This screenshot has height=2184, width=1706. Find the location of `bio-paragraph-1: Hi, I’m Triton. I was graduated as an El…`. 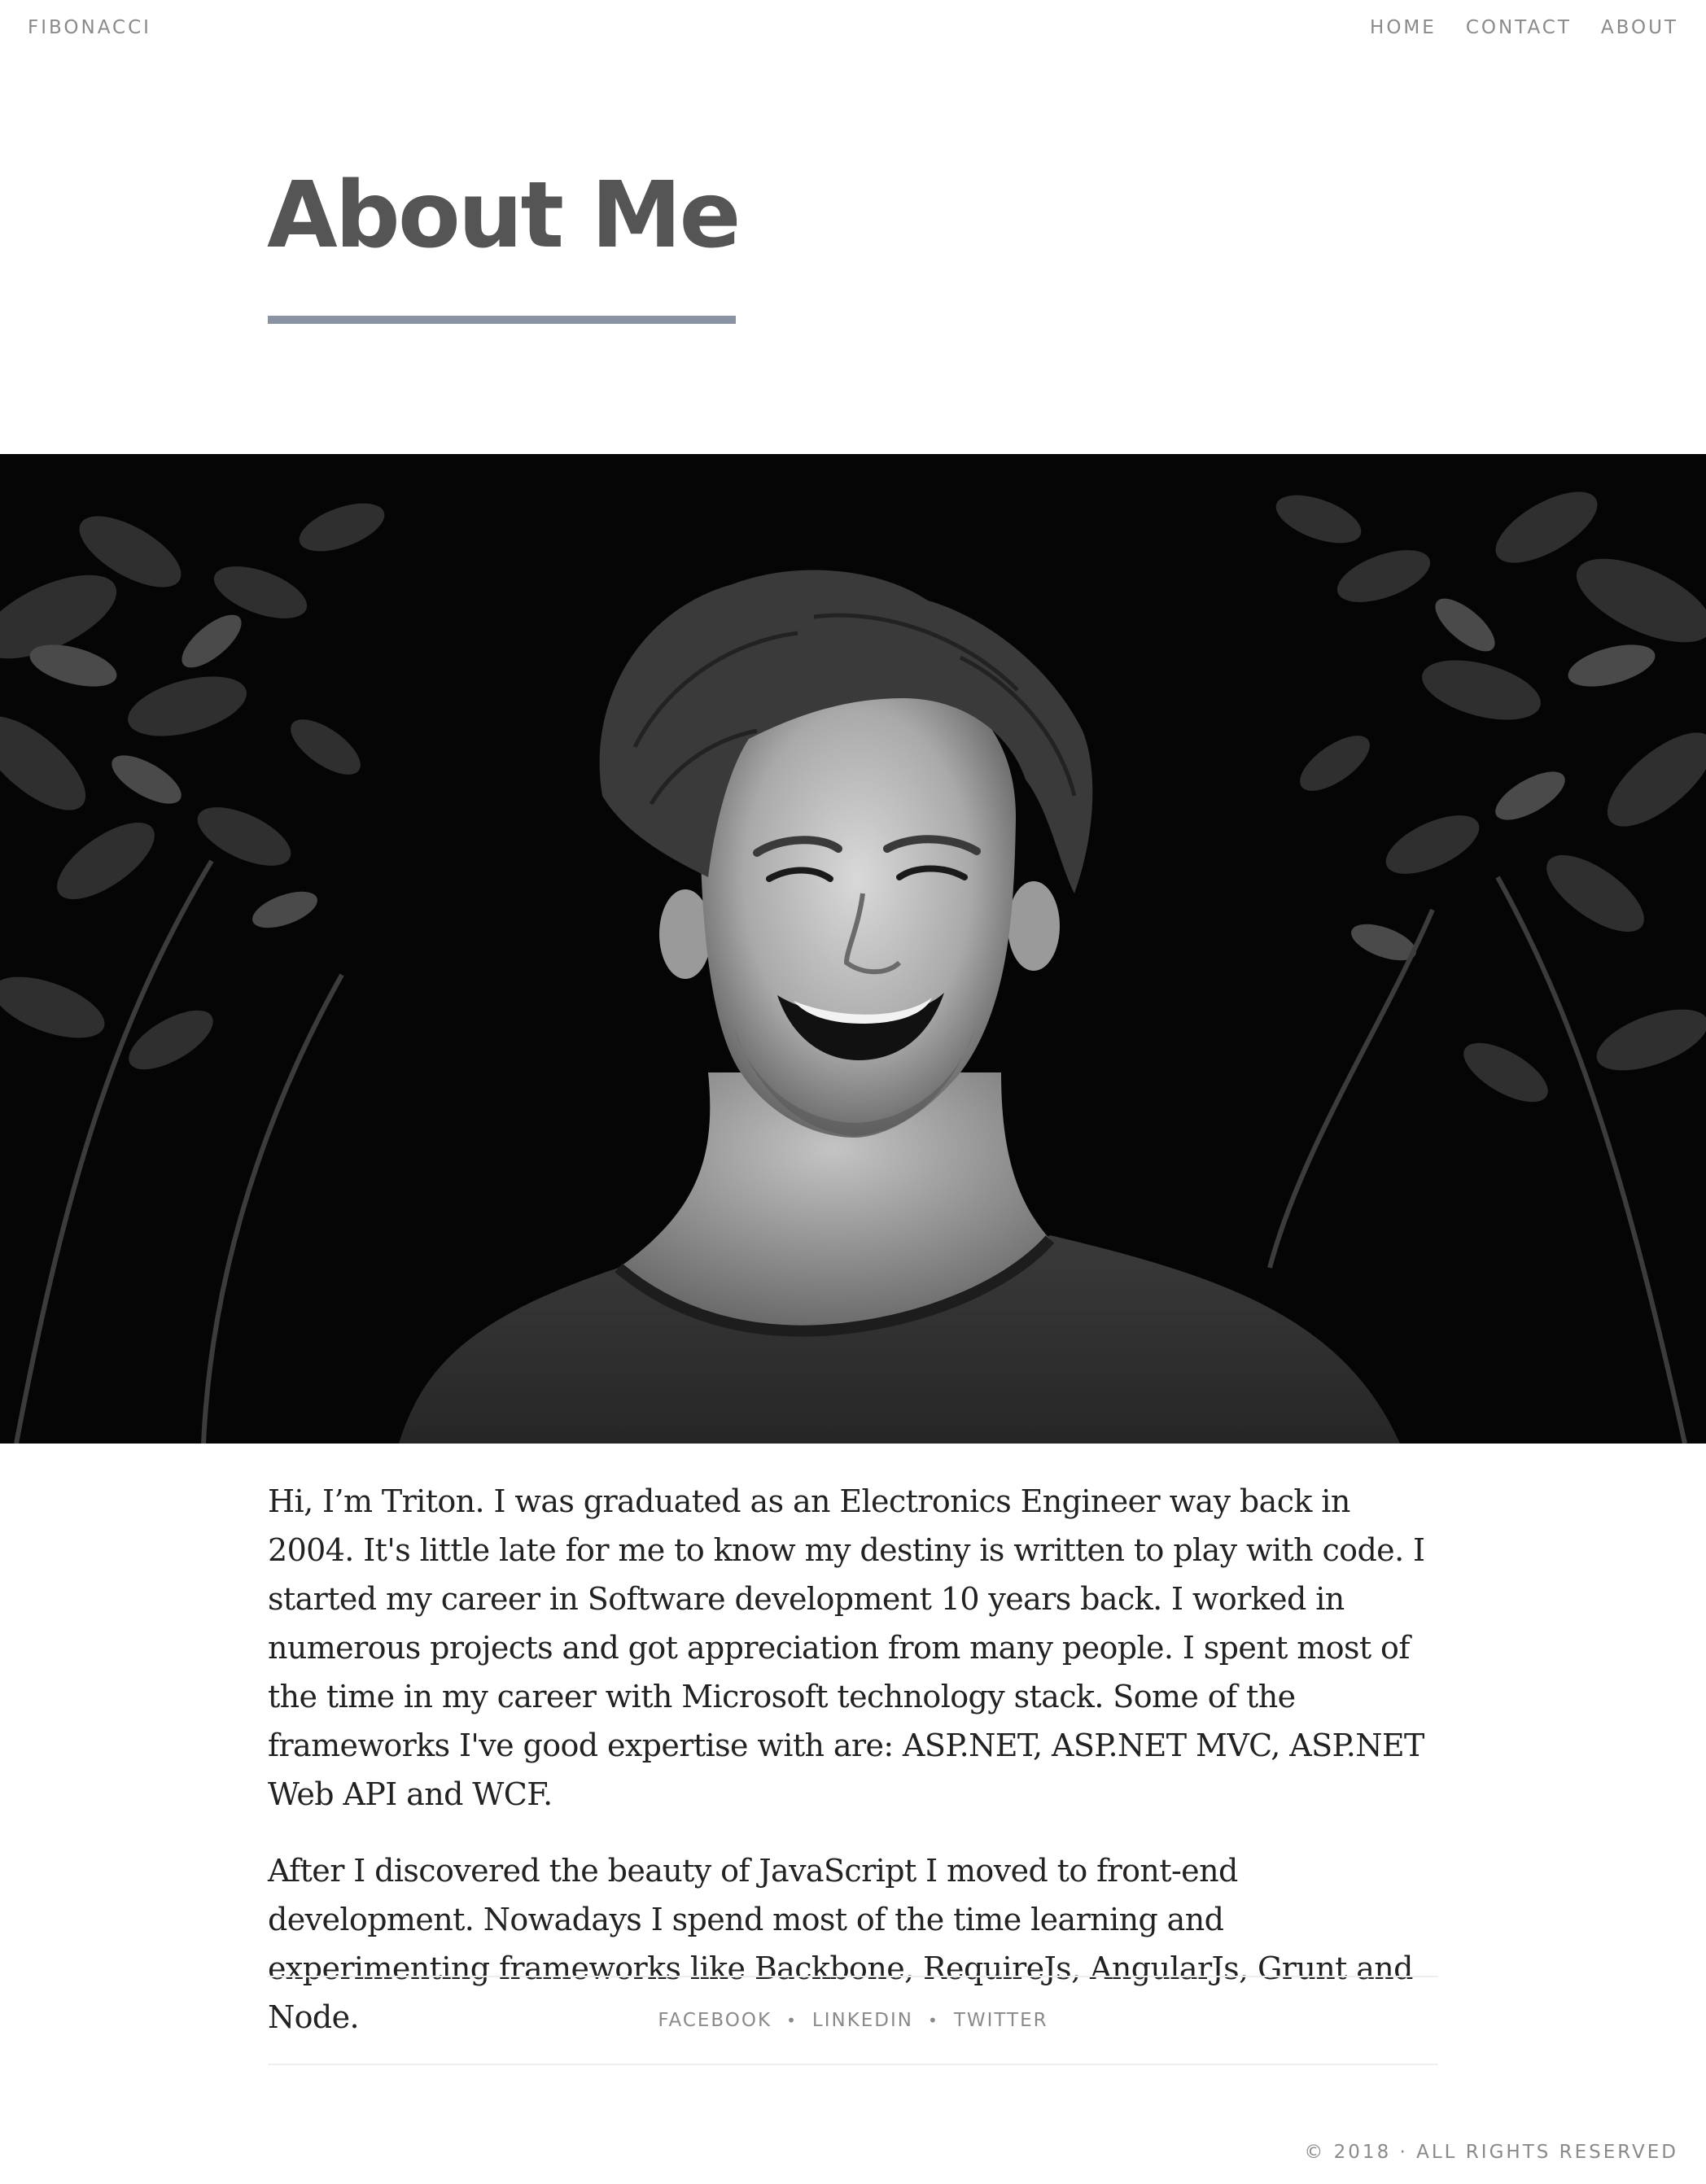

bio-paragraph-1: Hi, I’m Triton. I was graduated as an El… is located at coordinates (846, 1648).